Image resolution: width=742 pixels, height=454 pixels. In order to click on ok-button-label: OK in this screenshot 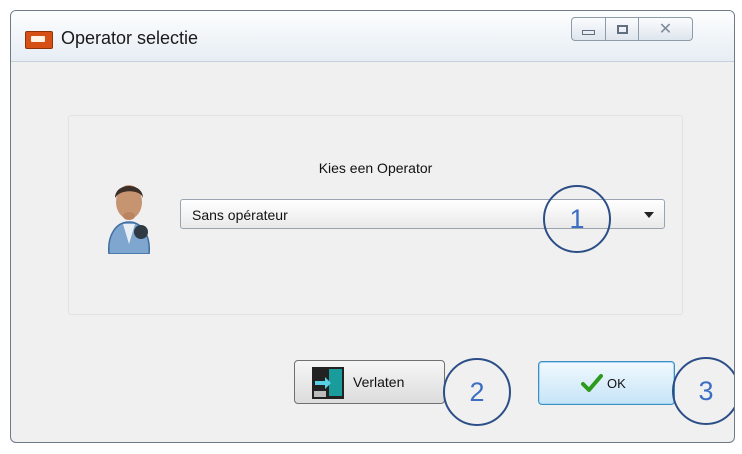, I will do `click(616, 383)`.